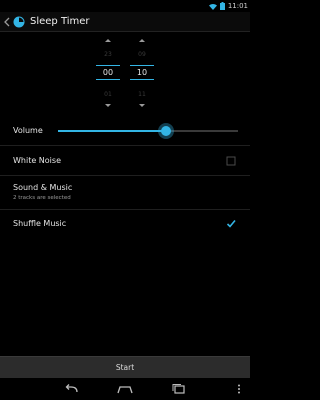  I want to click on minutes-decrement-icon, so click(142, 106).